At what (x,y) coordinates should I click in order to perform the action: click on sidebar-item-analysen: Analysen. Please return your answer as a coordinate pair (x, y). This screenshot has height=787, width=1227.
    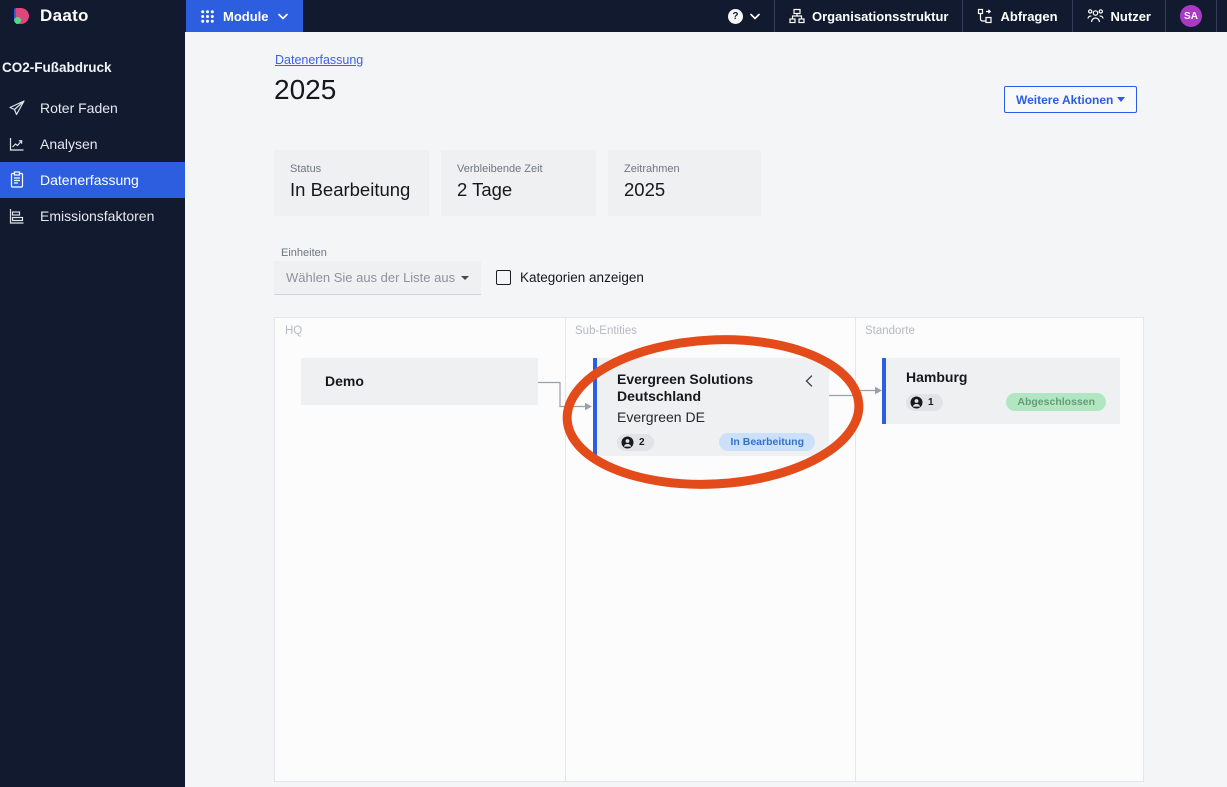
    Looking at the image, I should click on (92, 144).